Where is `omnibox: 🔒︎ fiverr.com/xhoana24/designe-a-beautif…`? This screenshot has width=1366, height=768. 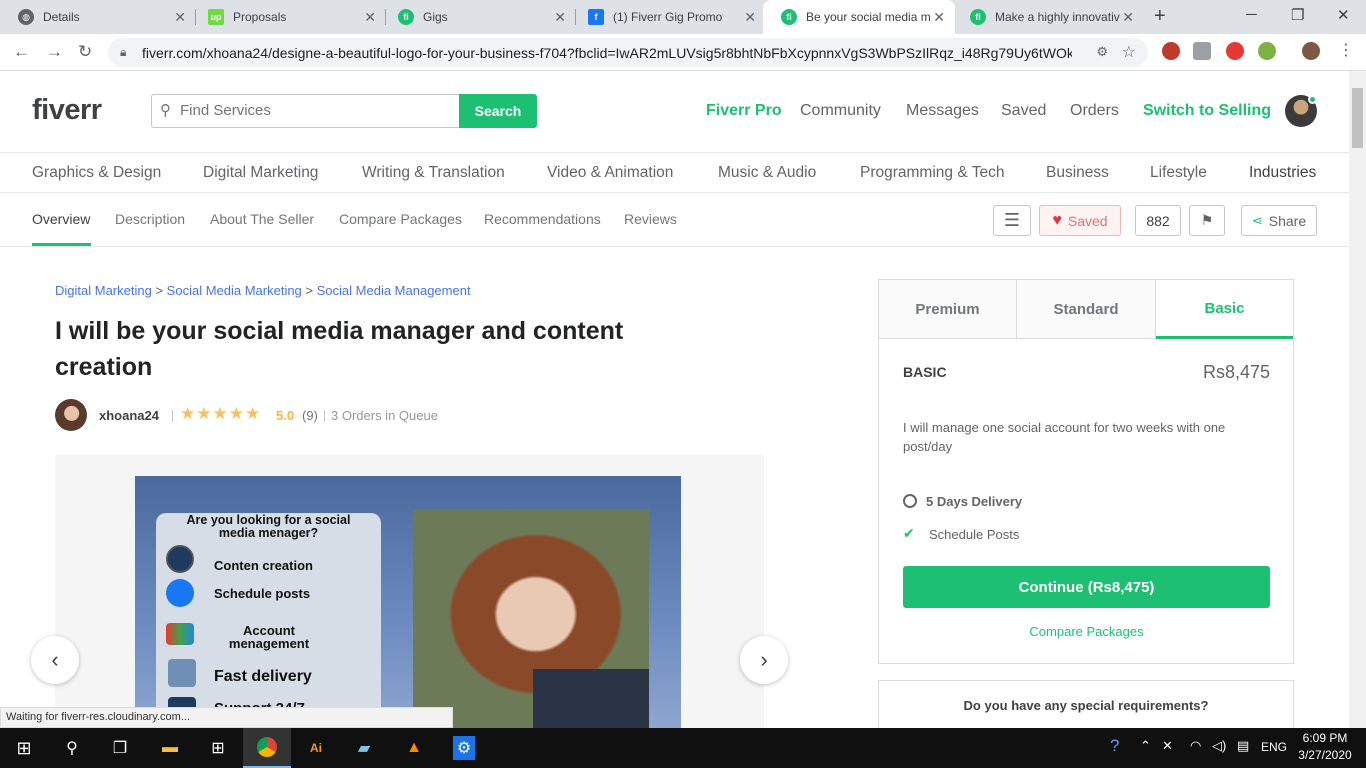
omnibox: 🔒︎ fiverr.com/xhoana24/designe-a-beautif… is located at coordinates (628, 52).